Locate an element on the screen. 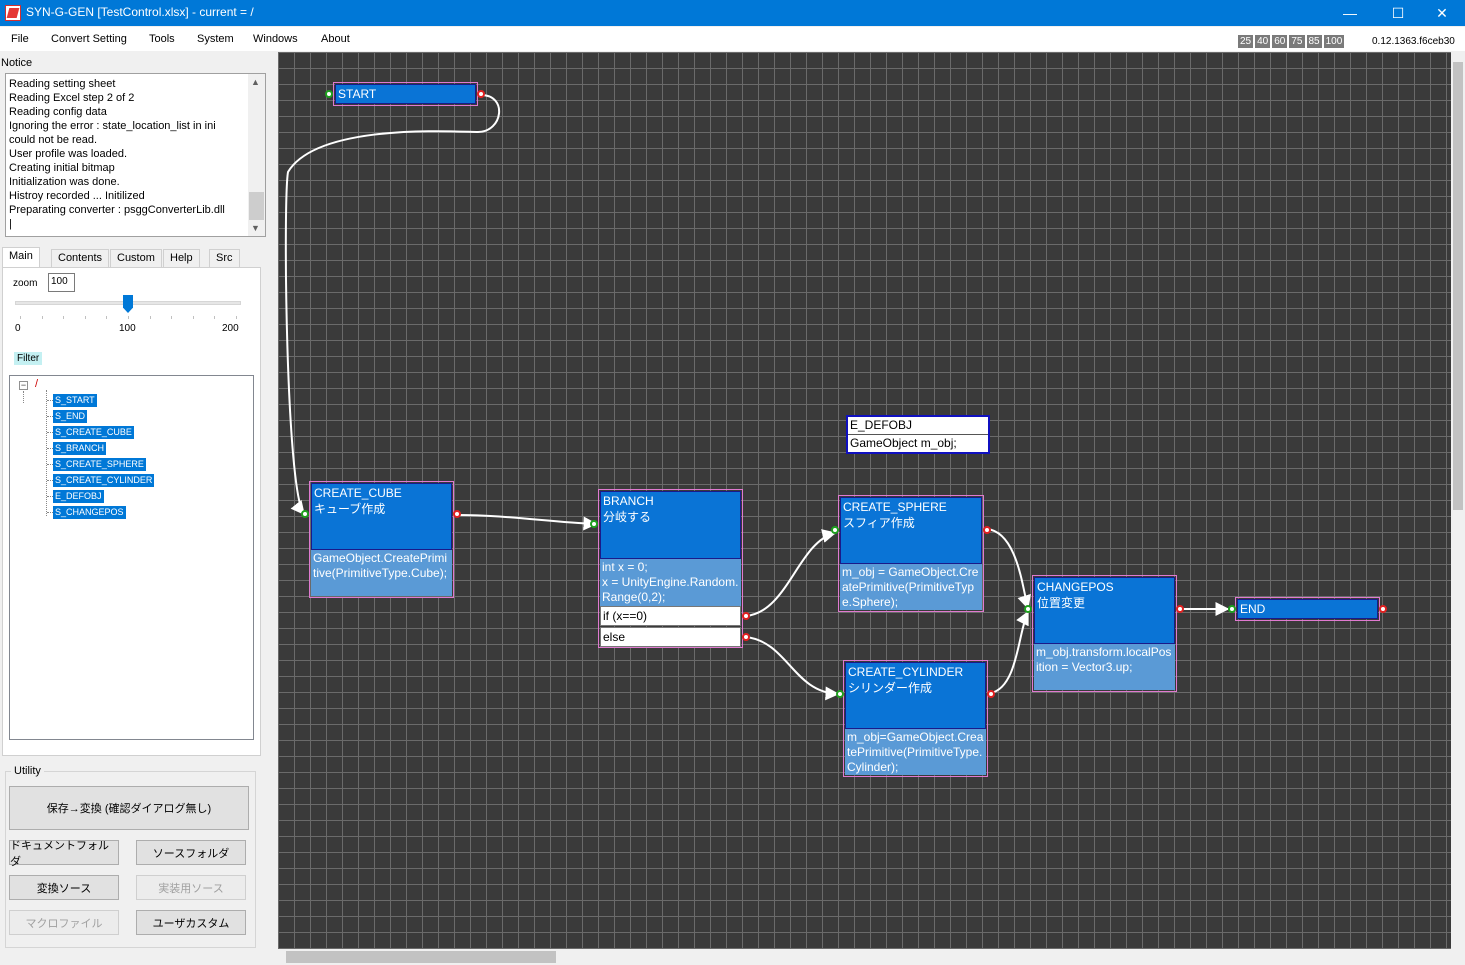 The height and width of the screenshot is (965, 1465). document-folder-button: ドキュメントフォルダ is located at coordinates (64, 854).